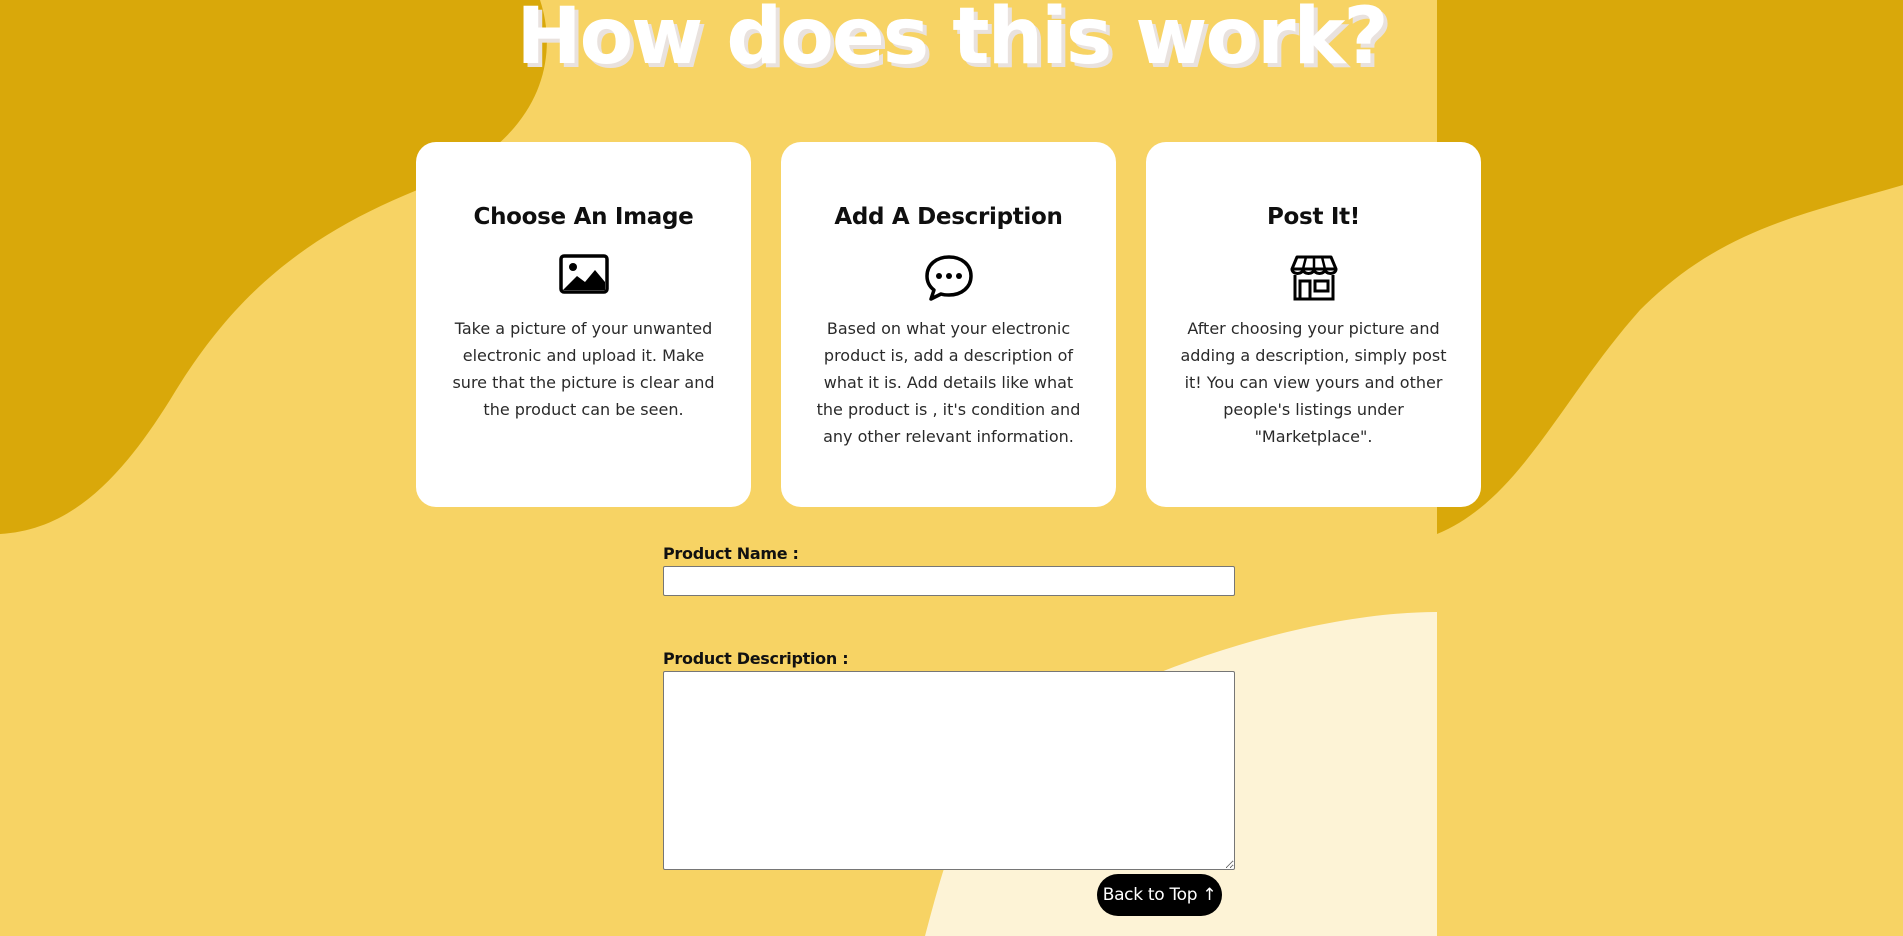 This screenshot has width=1903, height=936. I want to click on product-name-label: Product Name :, so click(731, 553).